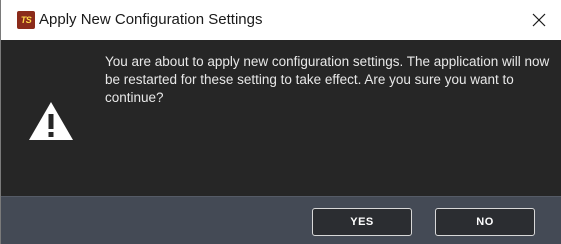  What do you see at coordinates (151, 19) in the screenshot?
I see `window-title: Apply New Configuration Settings` at bounding box center [151, 19].